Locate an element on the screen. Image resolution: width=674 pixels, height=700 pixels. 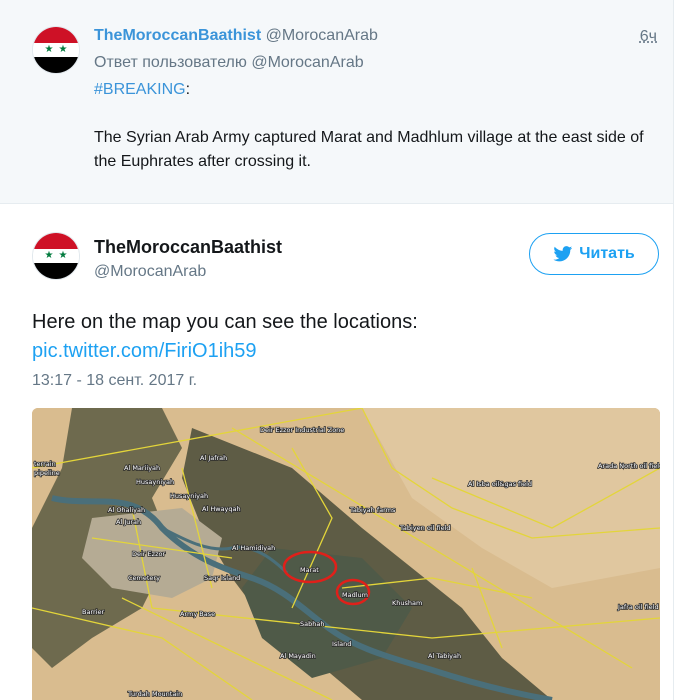
map-label: Marat is located at coordinates (309, 570).